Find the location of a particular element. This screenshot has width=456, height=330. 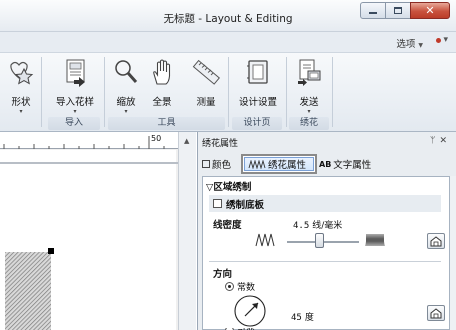

close-icon: ✕ is located at coordinates (430, 10).